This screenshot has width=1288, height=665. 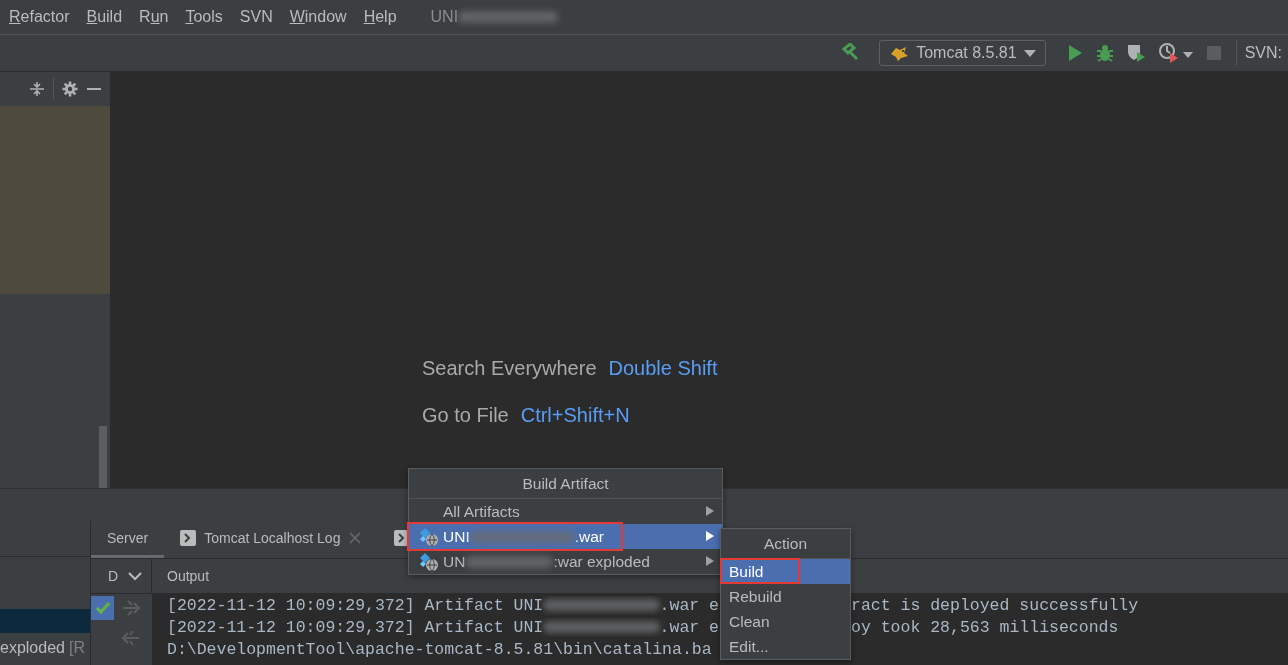 What do you see at coordinates (355, 538) in the screenshot?
I see `close-icon` at bounding box center [355, 538].